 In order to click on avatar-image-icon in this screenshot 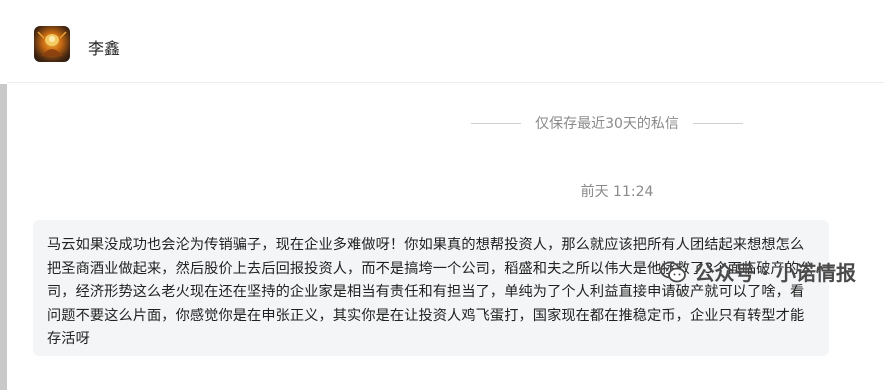, I will do `click(52, 43)`.